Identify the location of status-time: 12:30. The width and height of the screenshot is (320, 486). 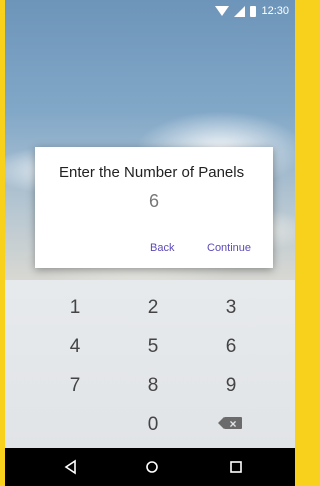
(275, 11).